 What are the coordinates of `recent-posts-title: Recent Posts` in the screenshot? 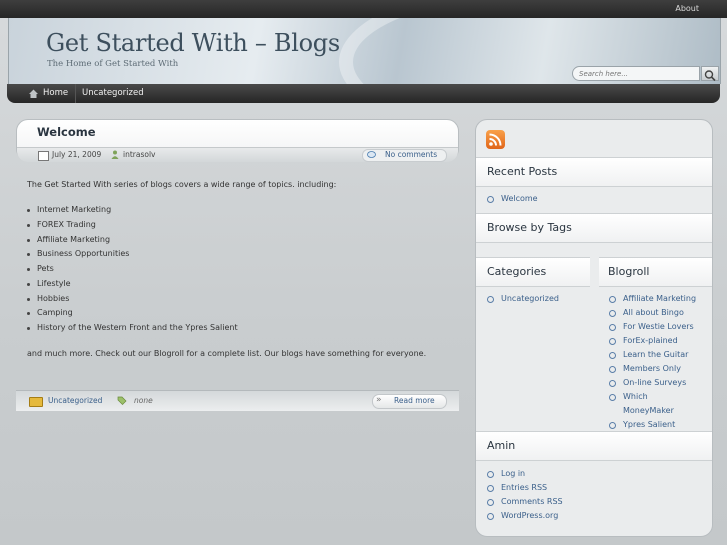 It's located at (522, 171).